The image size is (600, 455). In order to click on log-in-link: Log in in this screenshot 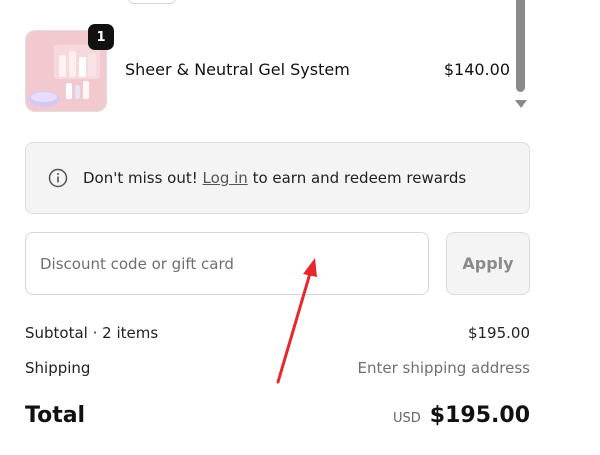, I will do `click(225, 178)`.